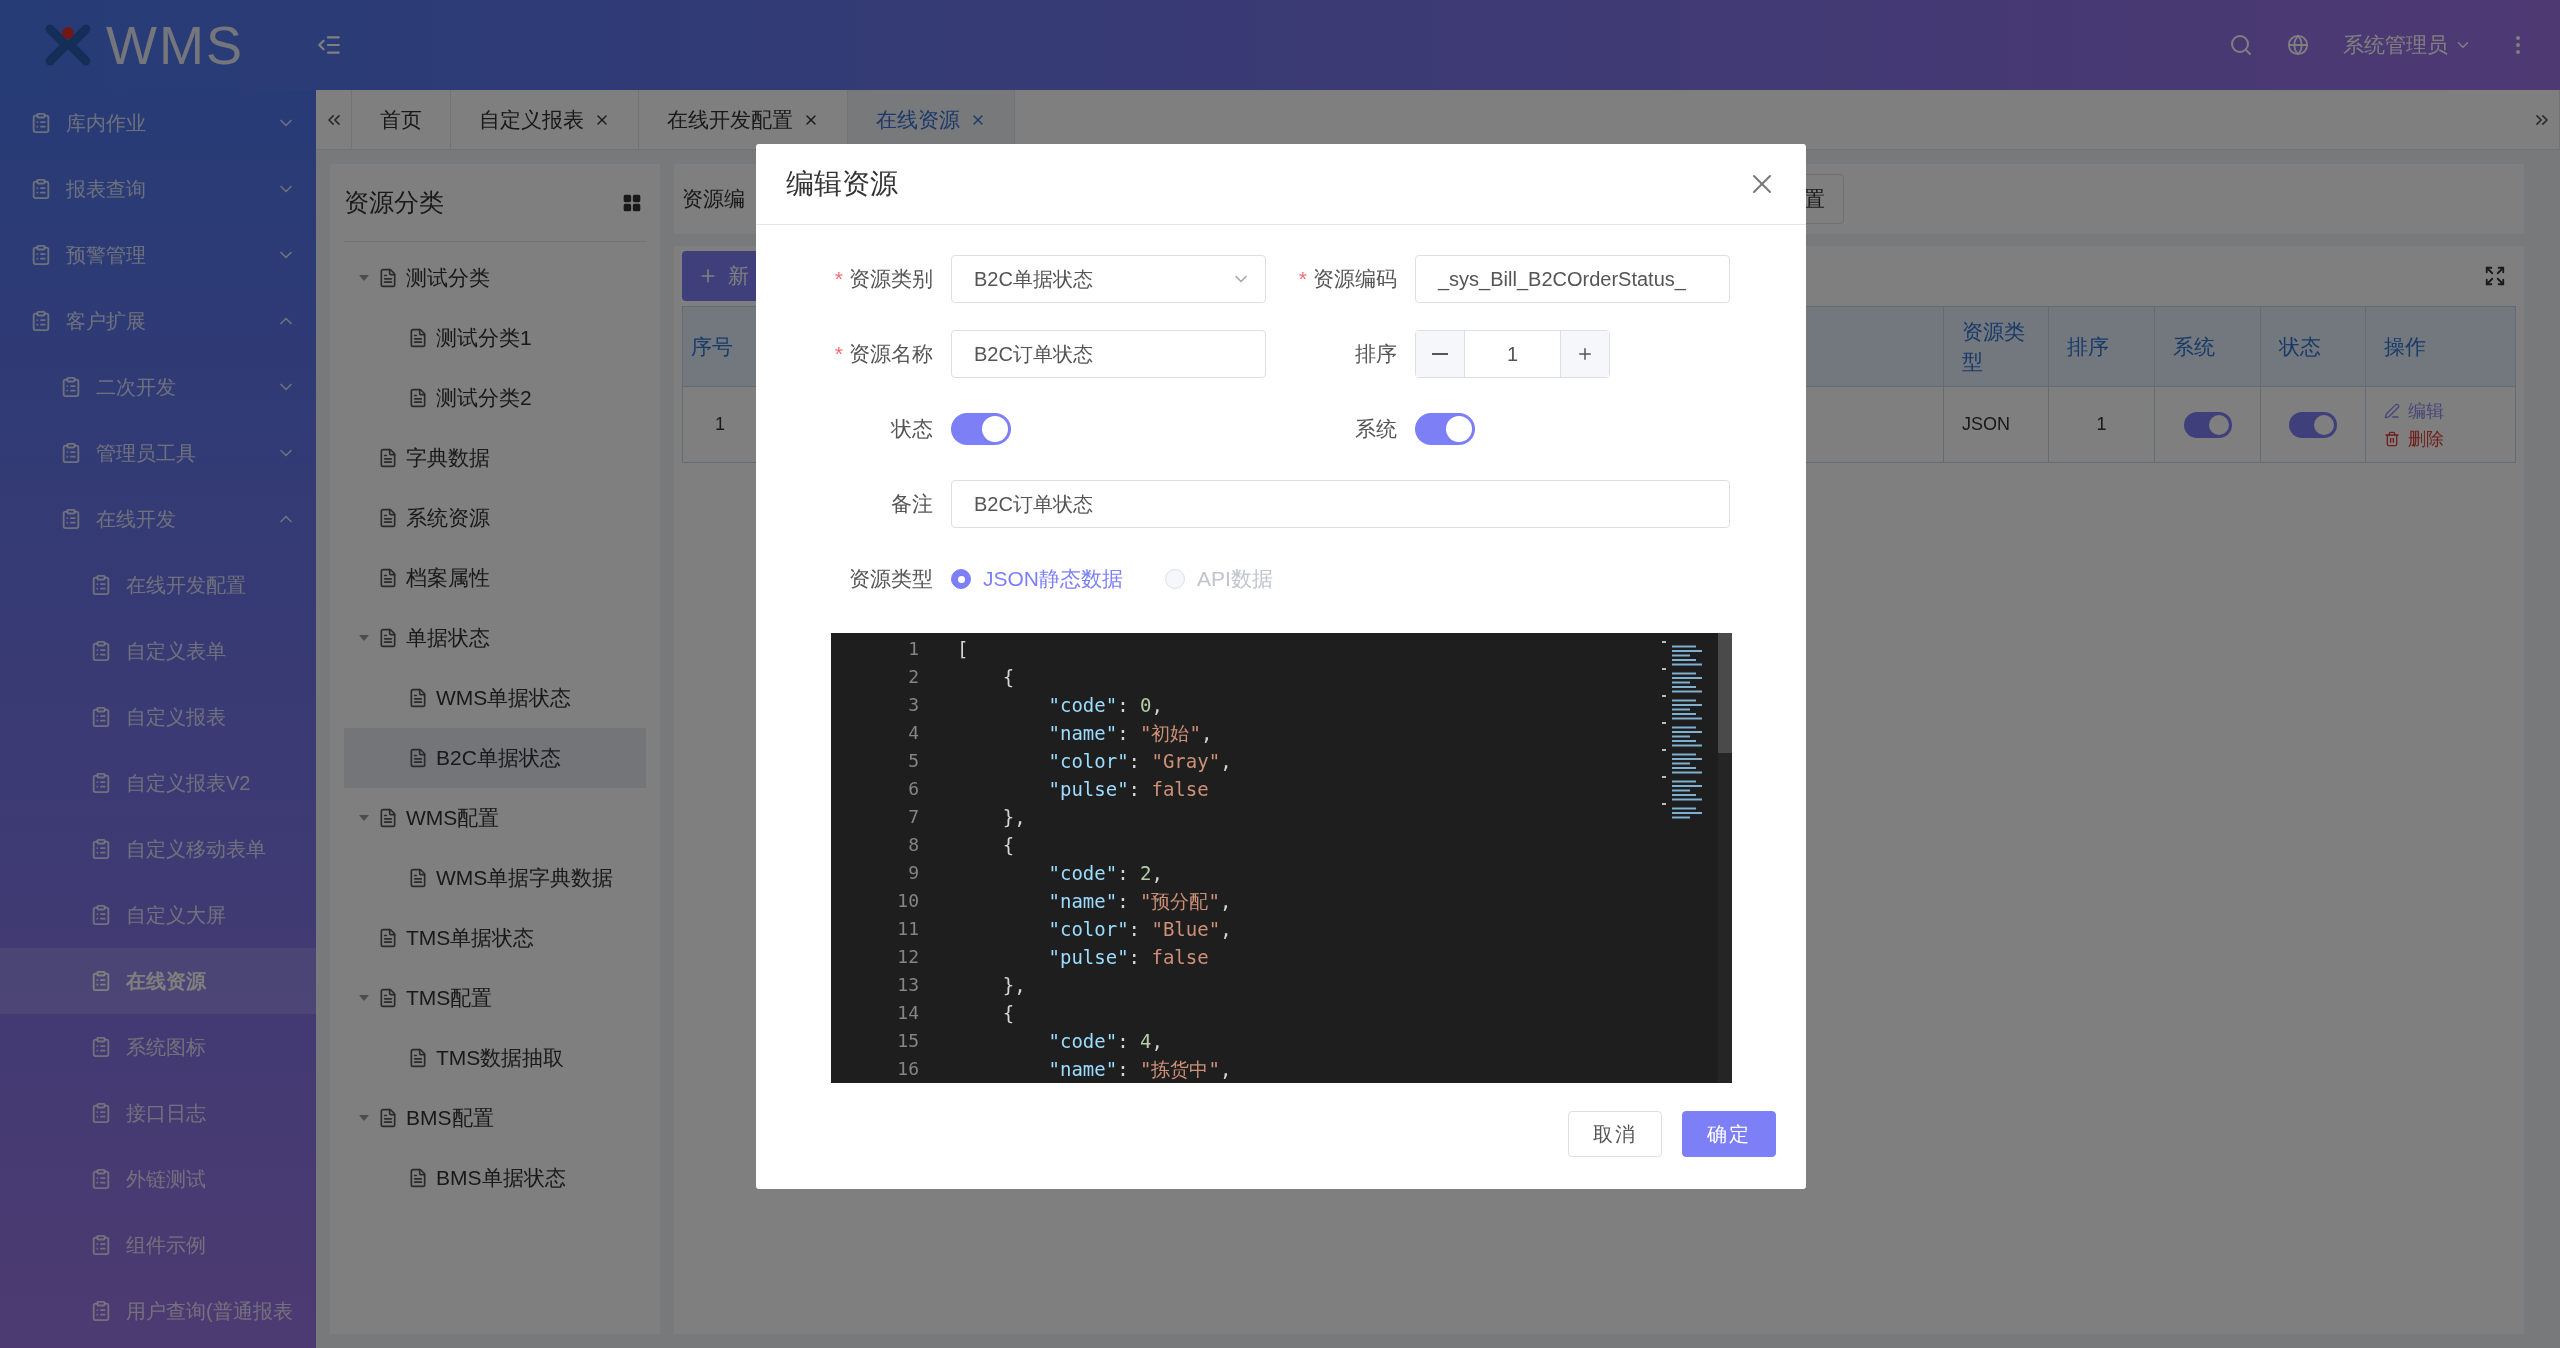  I want to click on tree-item: 字典数据, so click(495, 458).